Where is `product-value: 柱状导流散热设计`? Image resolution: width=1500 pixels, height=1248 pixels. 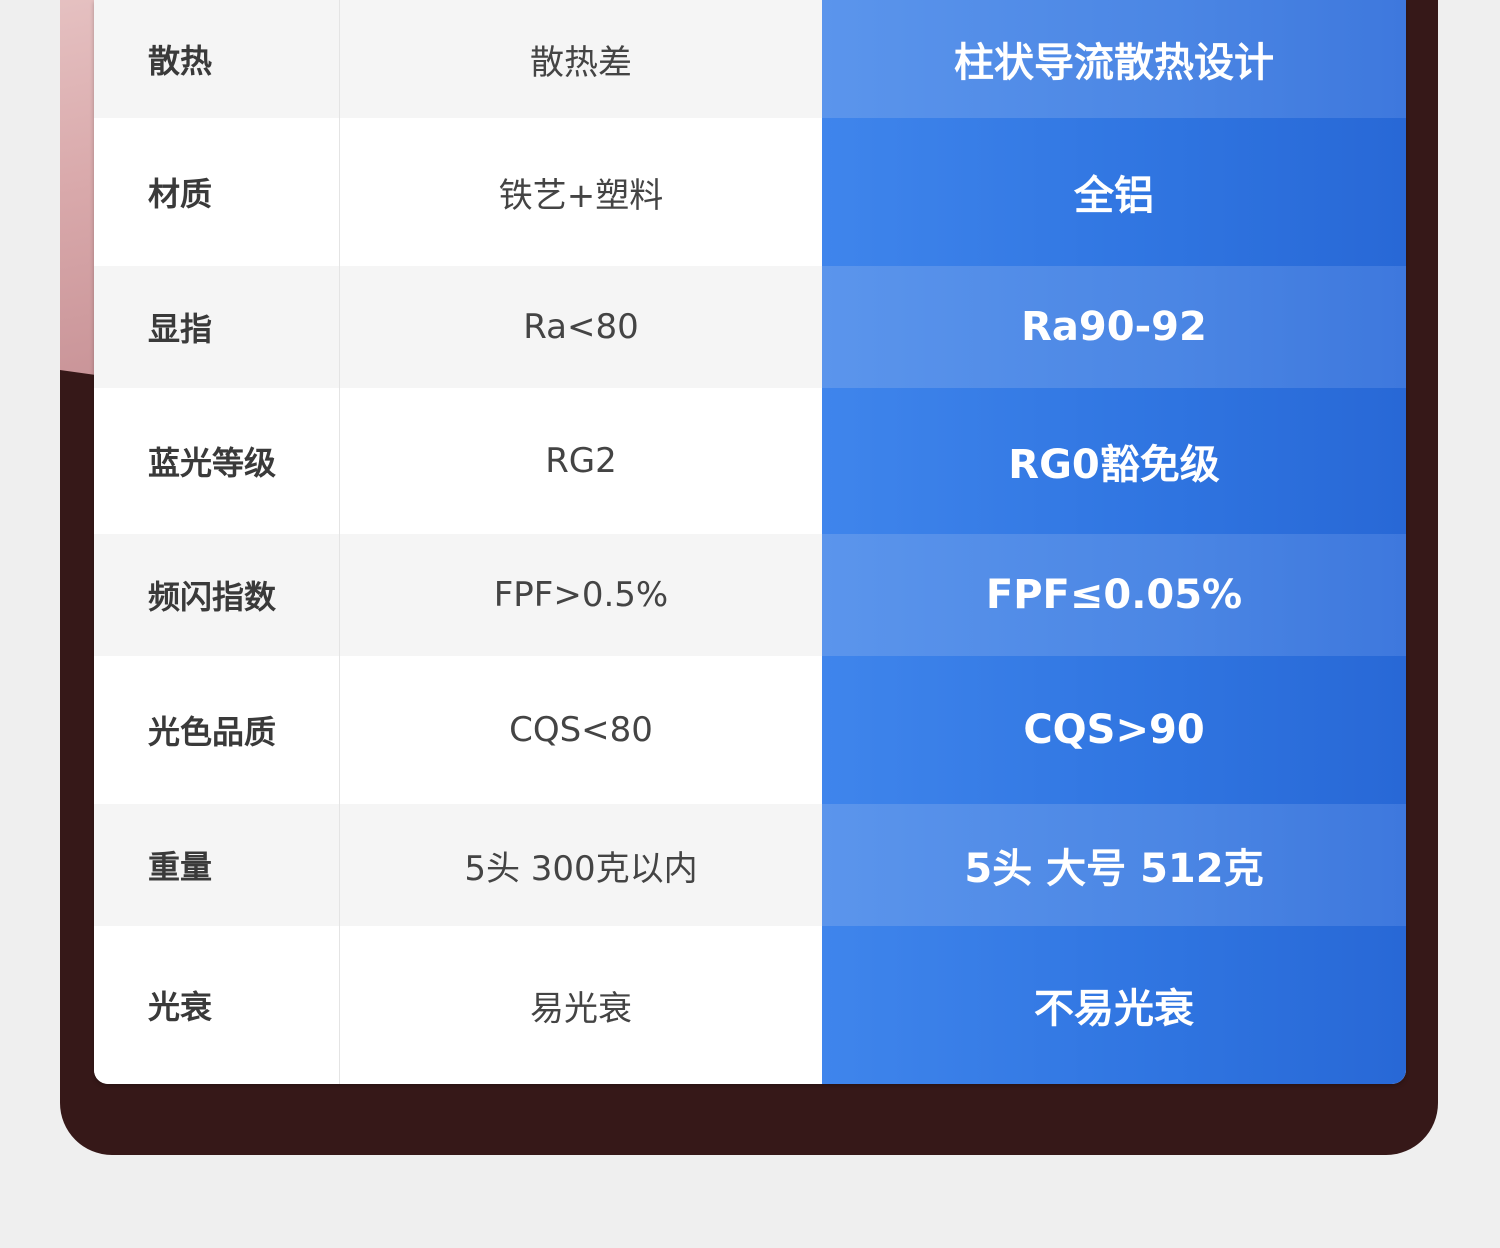
product-value: 柱状导流散热设计 is located at coordinates (1114, 59).